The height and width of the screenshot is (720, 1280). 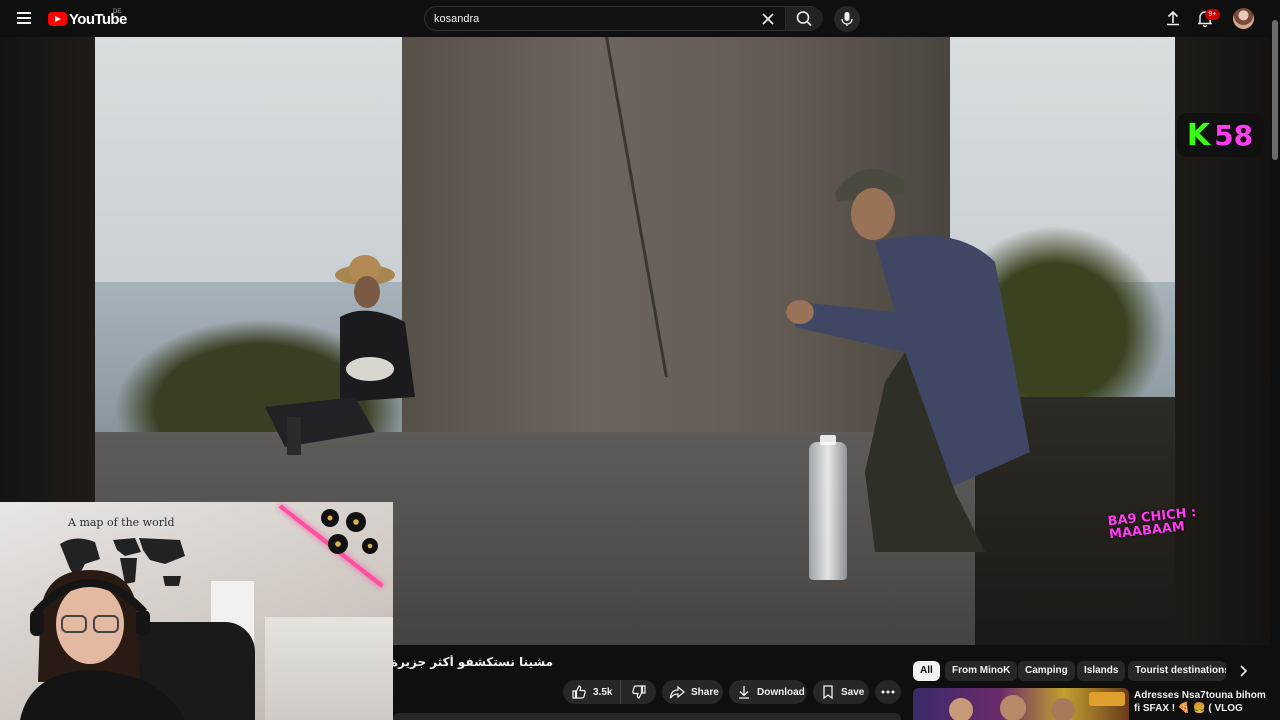 I want to click on description-box, so click(x=647, y=716).